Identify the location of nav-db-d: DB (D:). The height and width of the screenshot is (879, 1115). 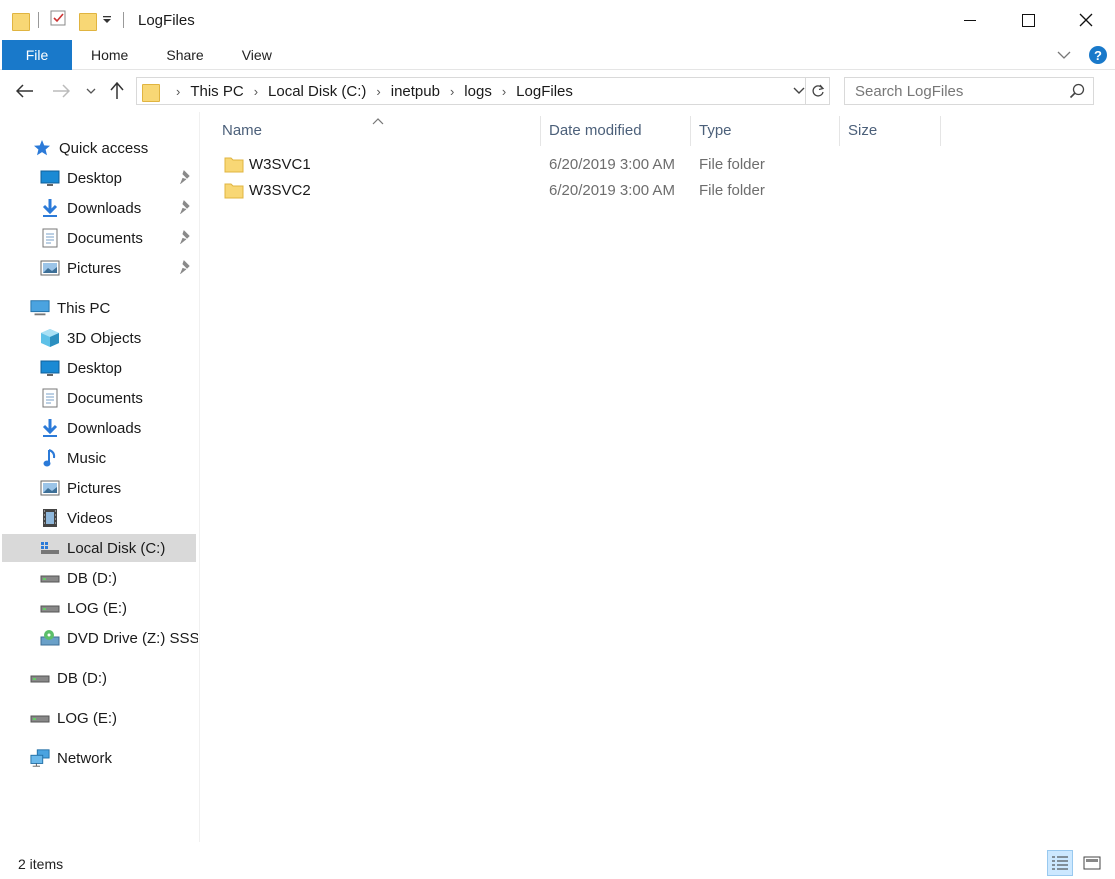
(119, 578).